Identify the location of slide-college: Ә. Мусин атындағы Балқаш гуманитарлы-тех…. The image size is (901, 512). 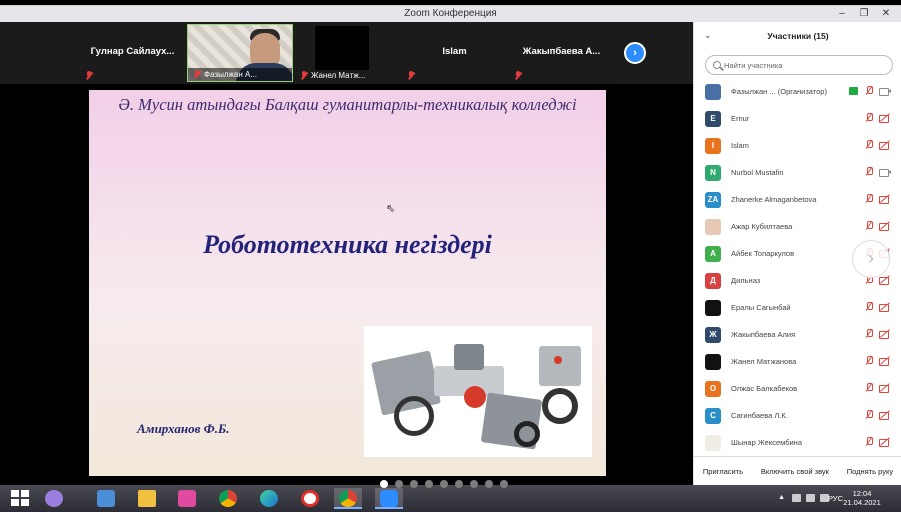
(347, 104).